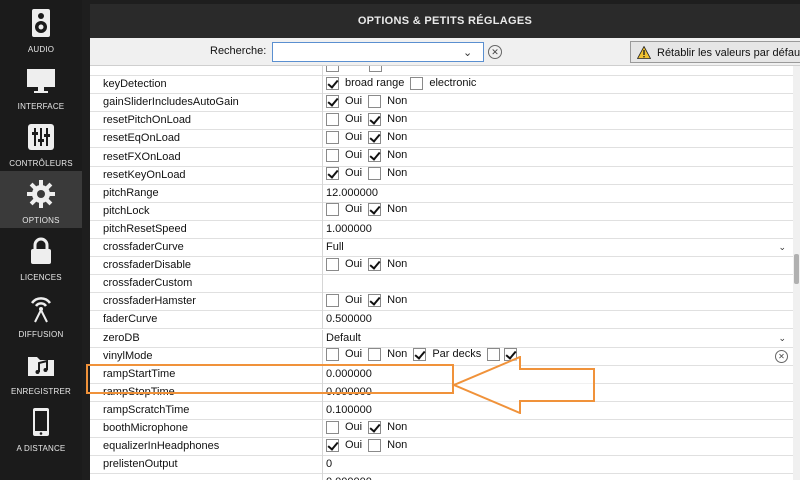  What do you see at coordinates (41, 370) in the screenshot?
I see `sidebar-item-enregistrer: ENREGISTRER` at bounding box center [41, 370].